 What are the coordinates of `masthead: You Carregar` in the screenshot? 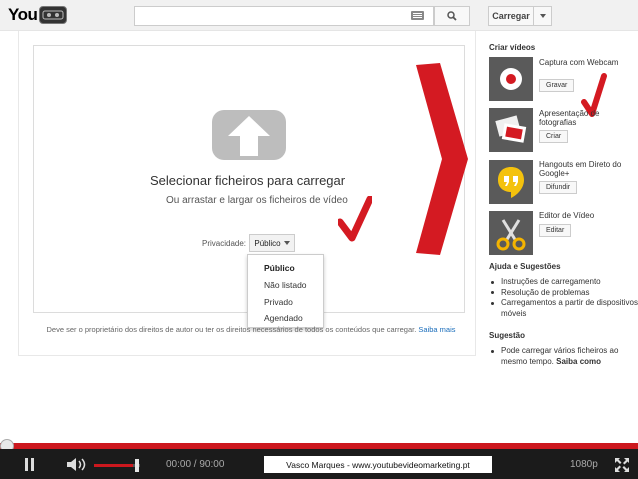 It's located at (319, 15).